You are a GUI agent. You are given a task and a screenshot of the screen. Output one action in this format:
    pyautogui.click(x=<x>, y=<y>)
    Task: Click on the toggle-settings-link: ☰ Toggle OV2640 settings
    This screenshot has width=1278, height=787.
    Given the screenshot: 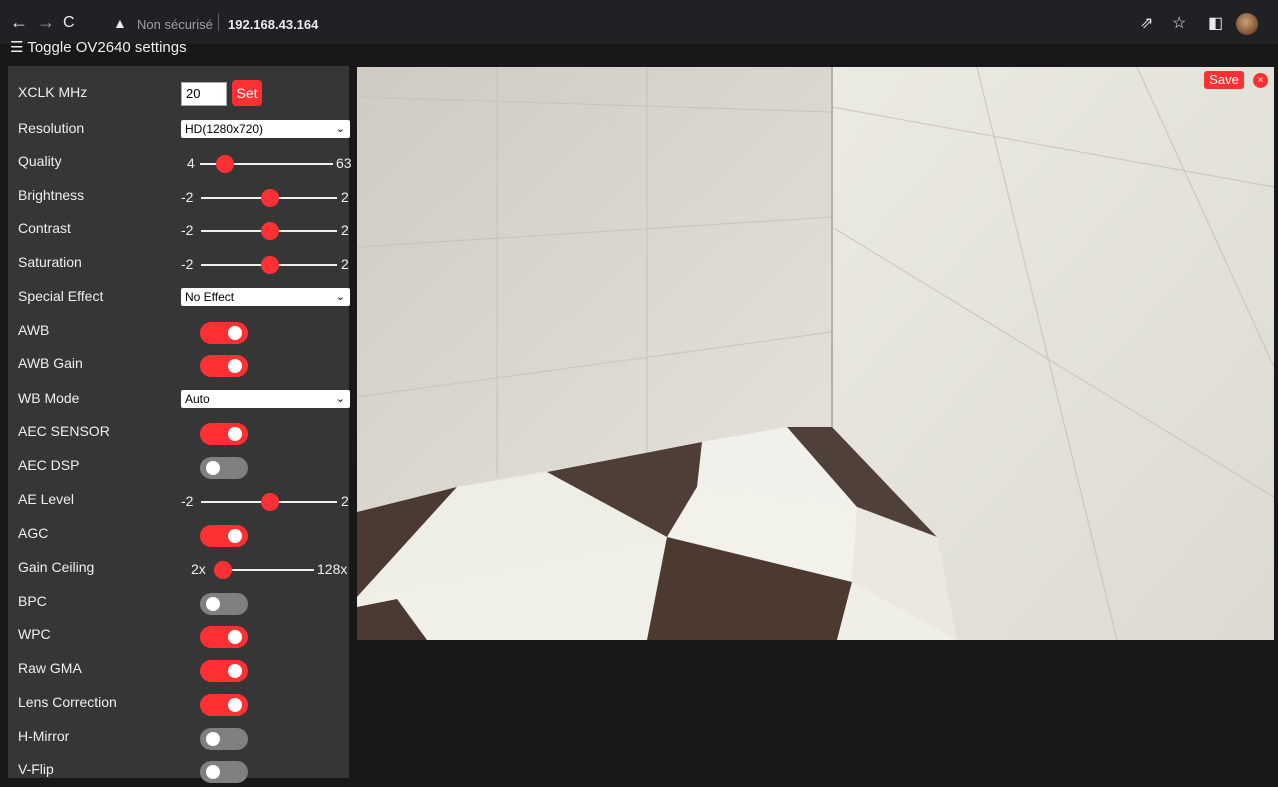 What is the action you would take?
    pyautogui.click(x=98, y=47)
    